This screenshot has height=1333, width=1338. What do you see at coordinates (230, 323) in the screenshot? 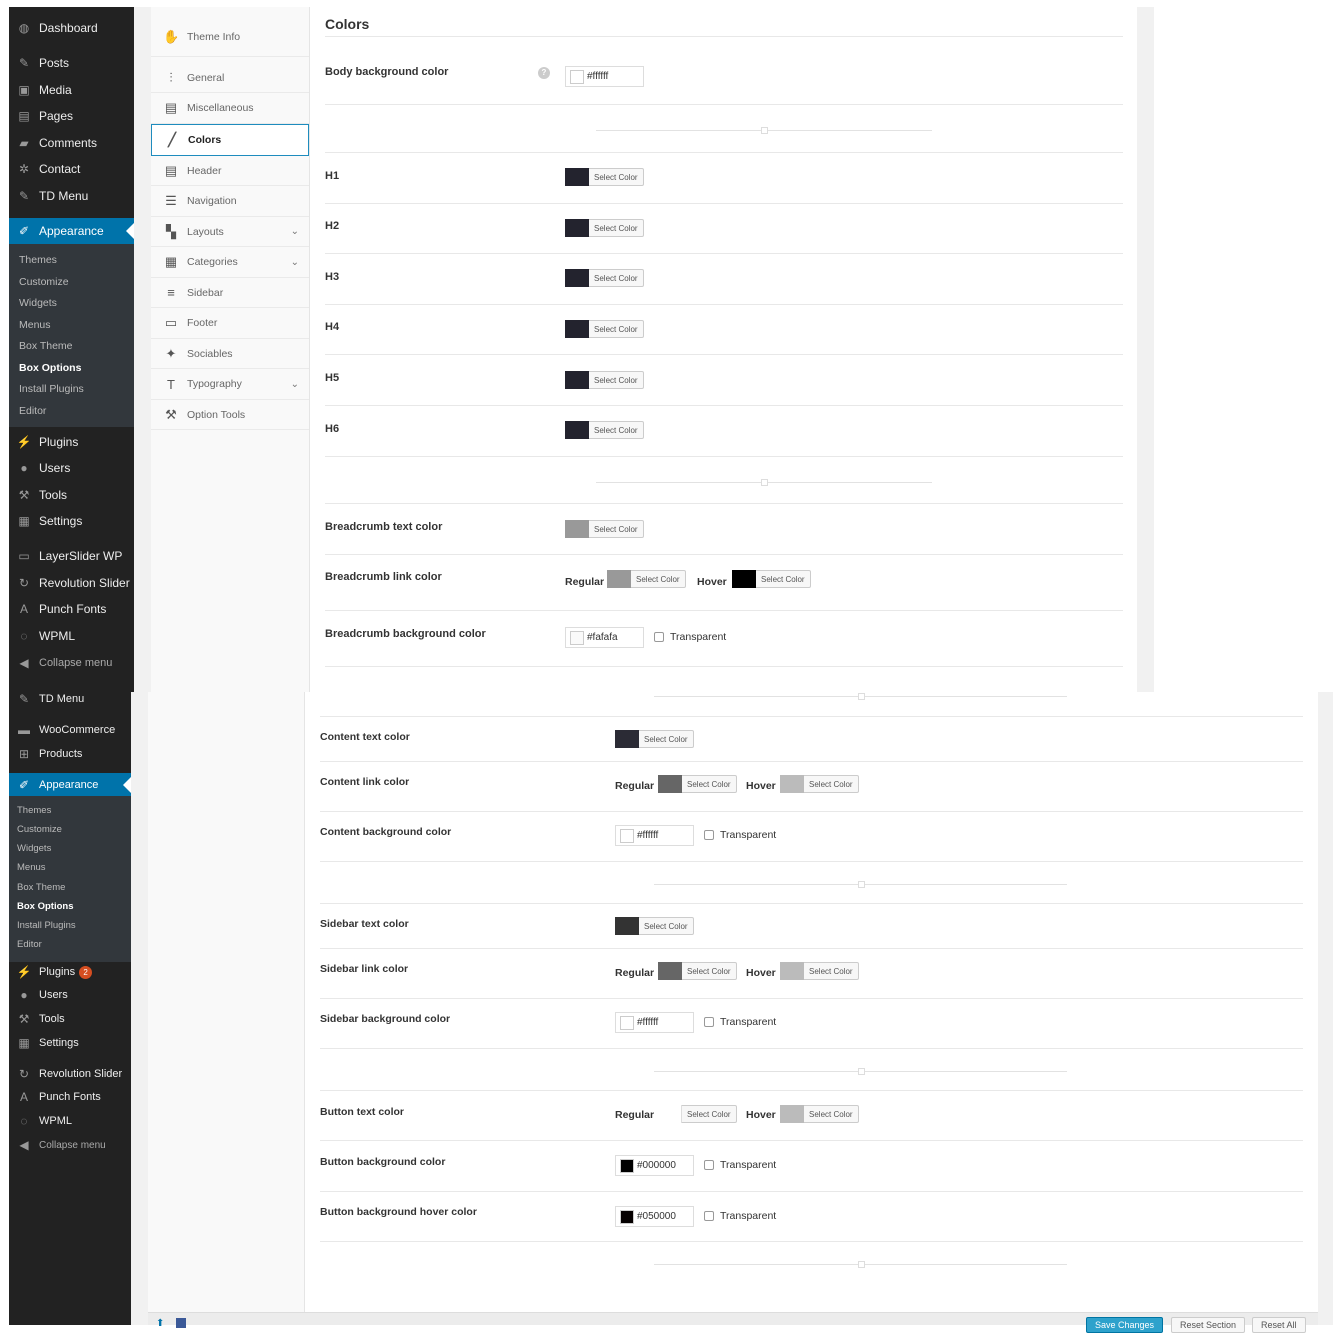
I see `tab-footer: ▭ Footer` at bounding box center [230, 323].